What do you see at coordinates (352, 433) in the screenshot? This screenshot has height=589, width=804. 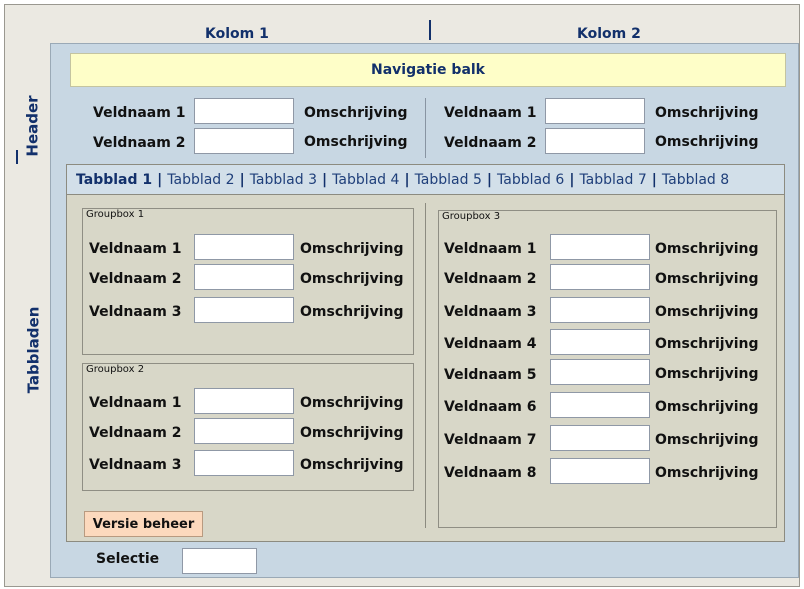 I see `gb2-field-2-desc: Omschrijving` at bounding box center [352, 433].